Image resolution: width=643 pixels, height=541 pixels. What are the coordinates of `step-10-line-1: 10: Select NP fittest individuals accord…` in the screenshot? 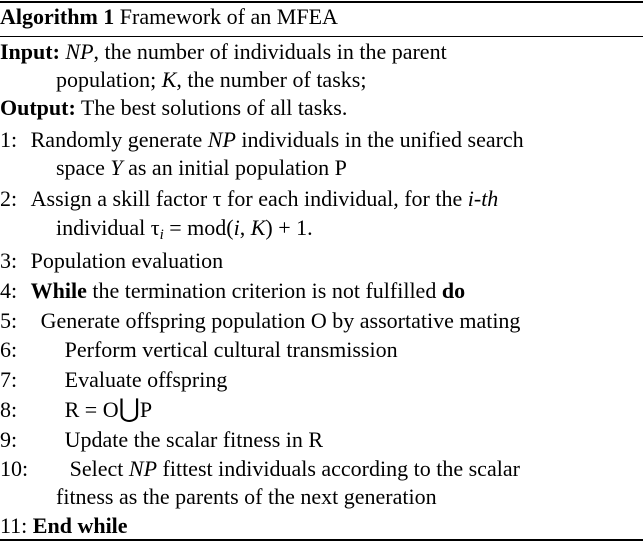 It's located at (260, 469).